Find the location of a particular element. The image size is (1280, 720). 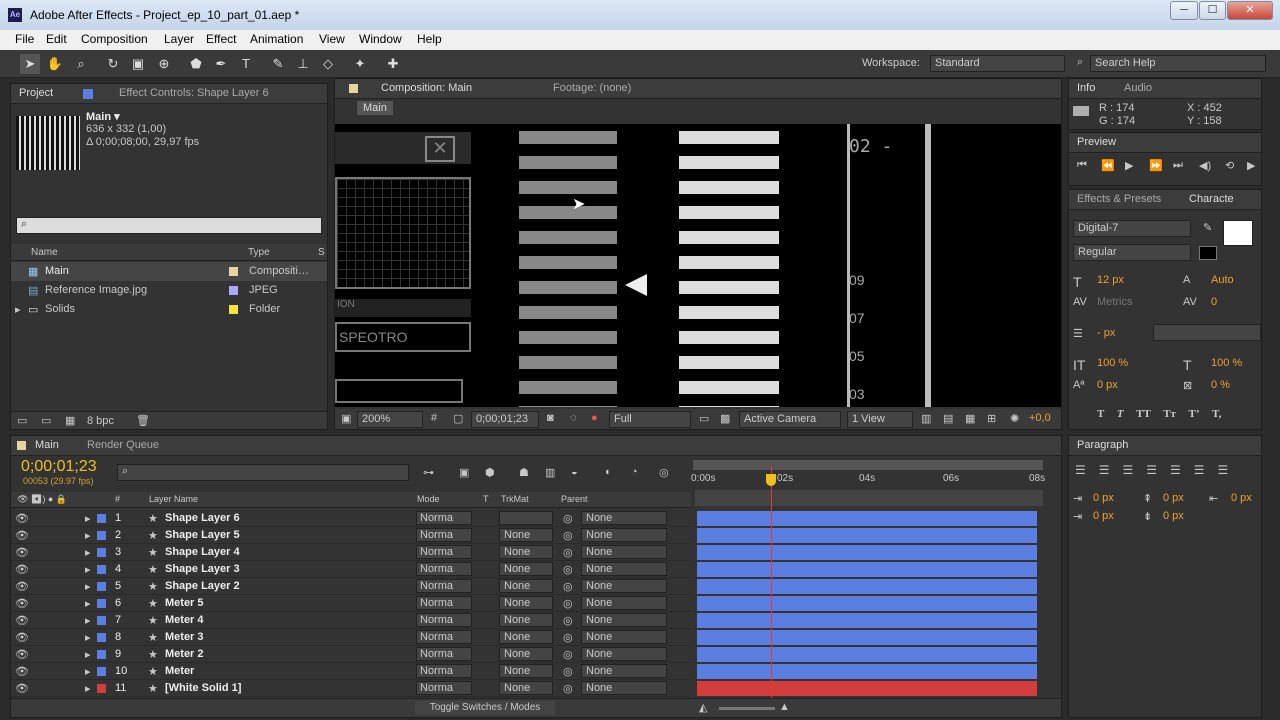

kerning-value: Metrics is located at coordinates (1114, 302).